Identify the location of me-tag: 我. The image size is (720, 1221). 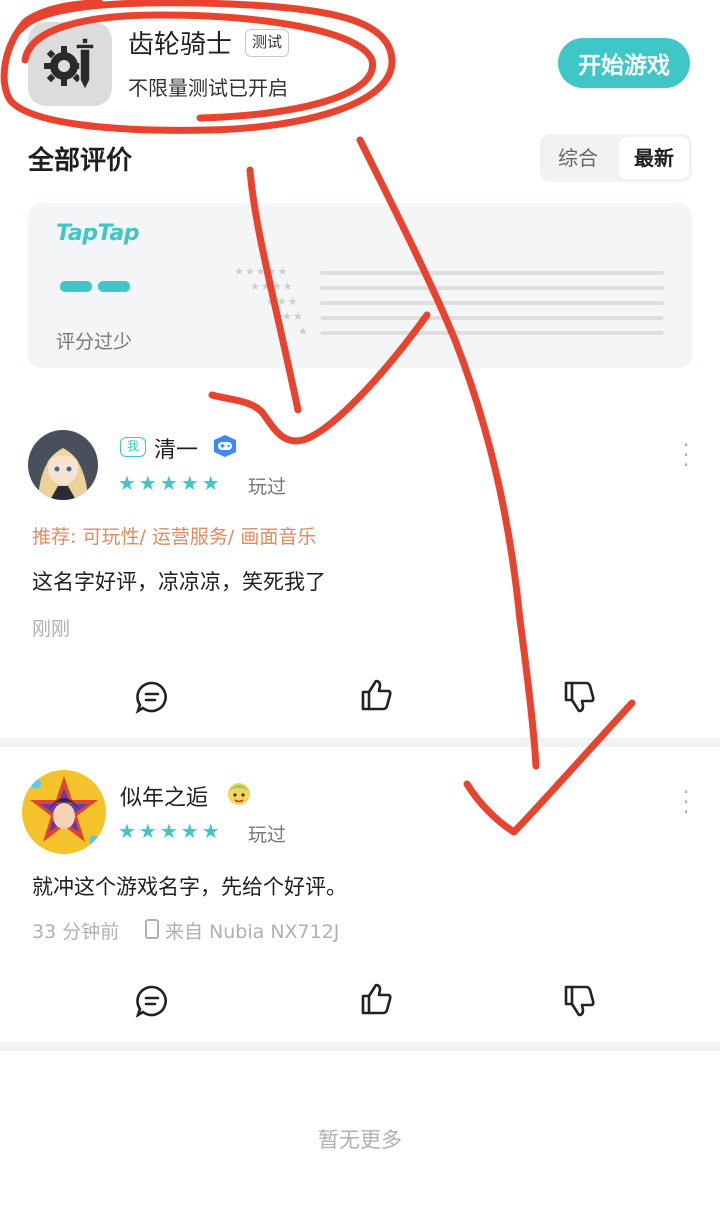
(133, 447).